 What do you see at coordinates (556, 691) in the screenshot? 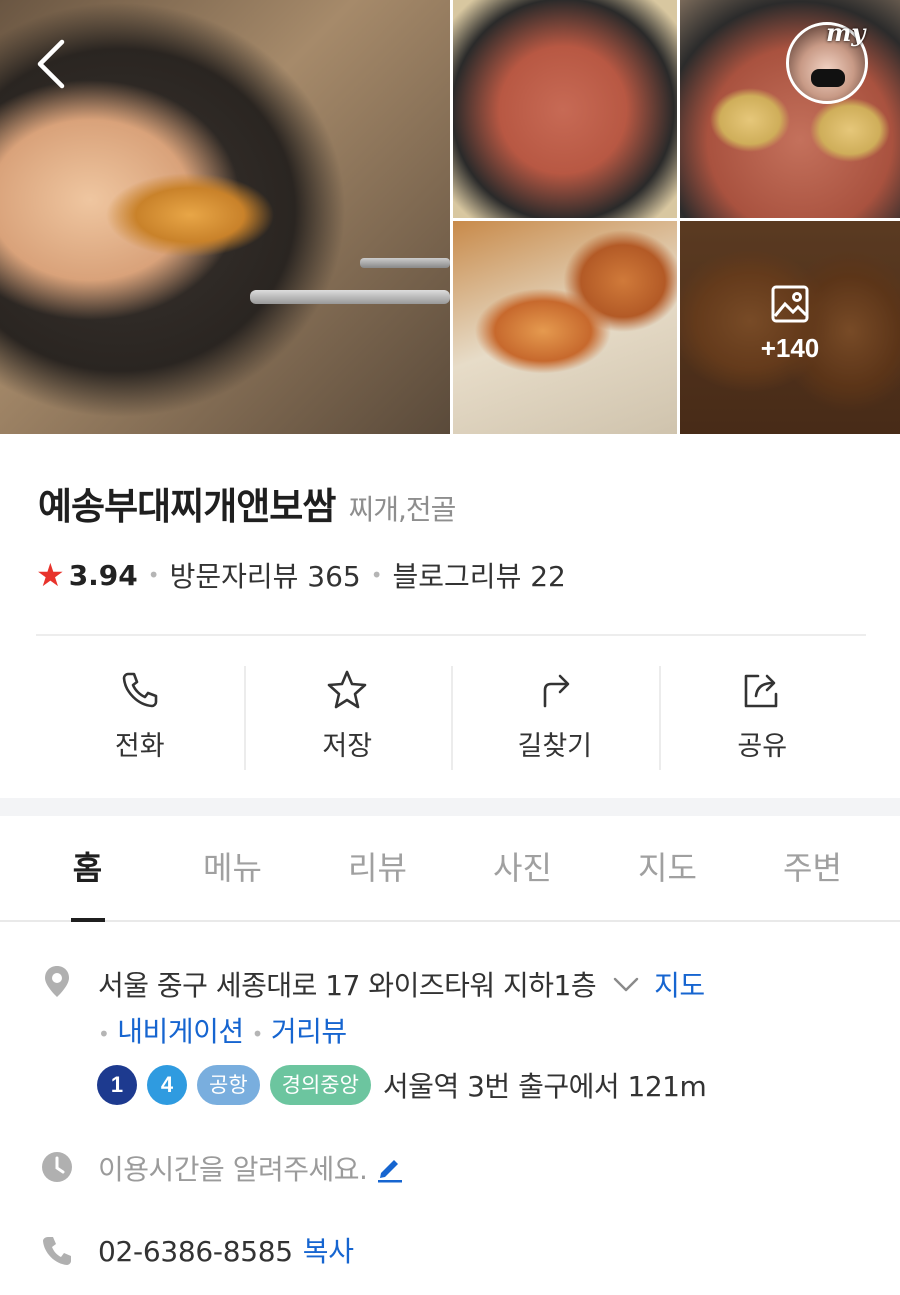
I see `directions-icon` at bounding box center [556, 691].